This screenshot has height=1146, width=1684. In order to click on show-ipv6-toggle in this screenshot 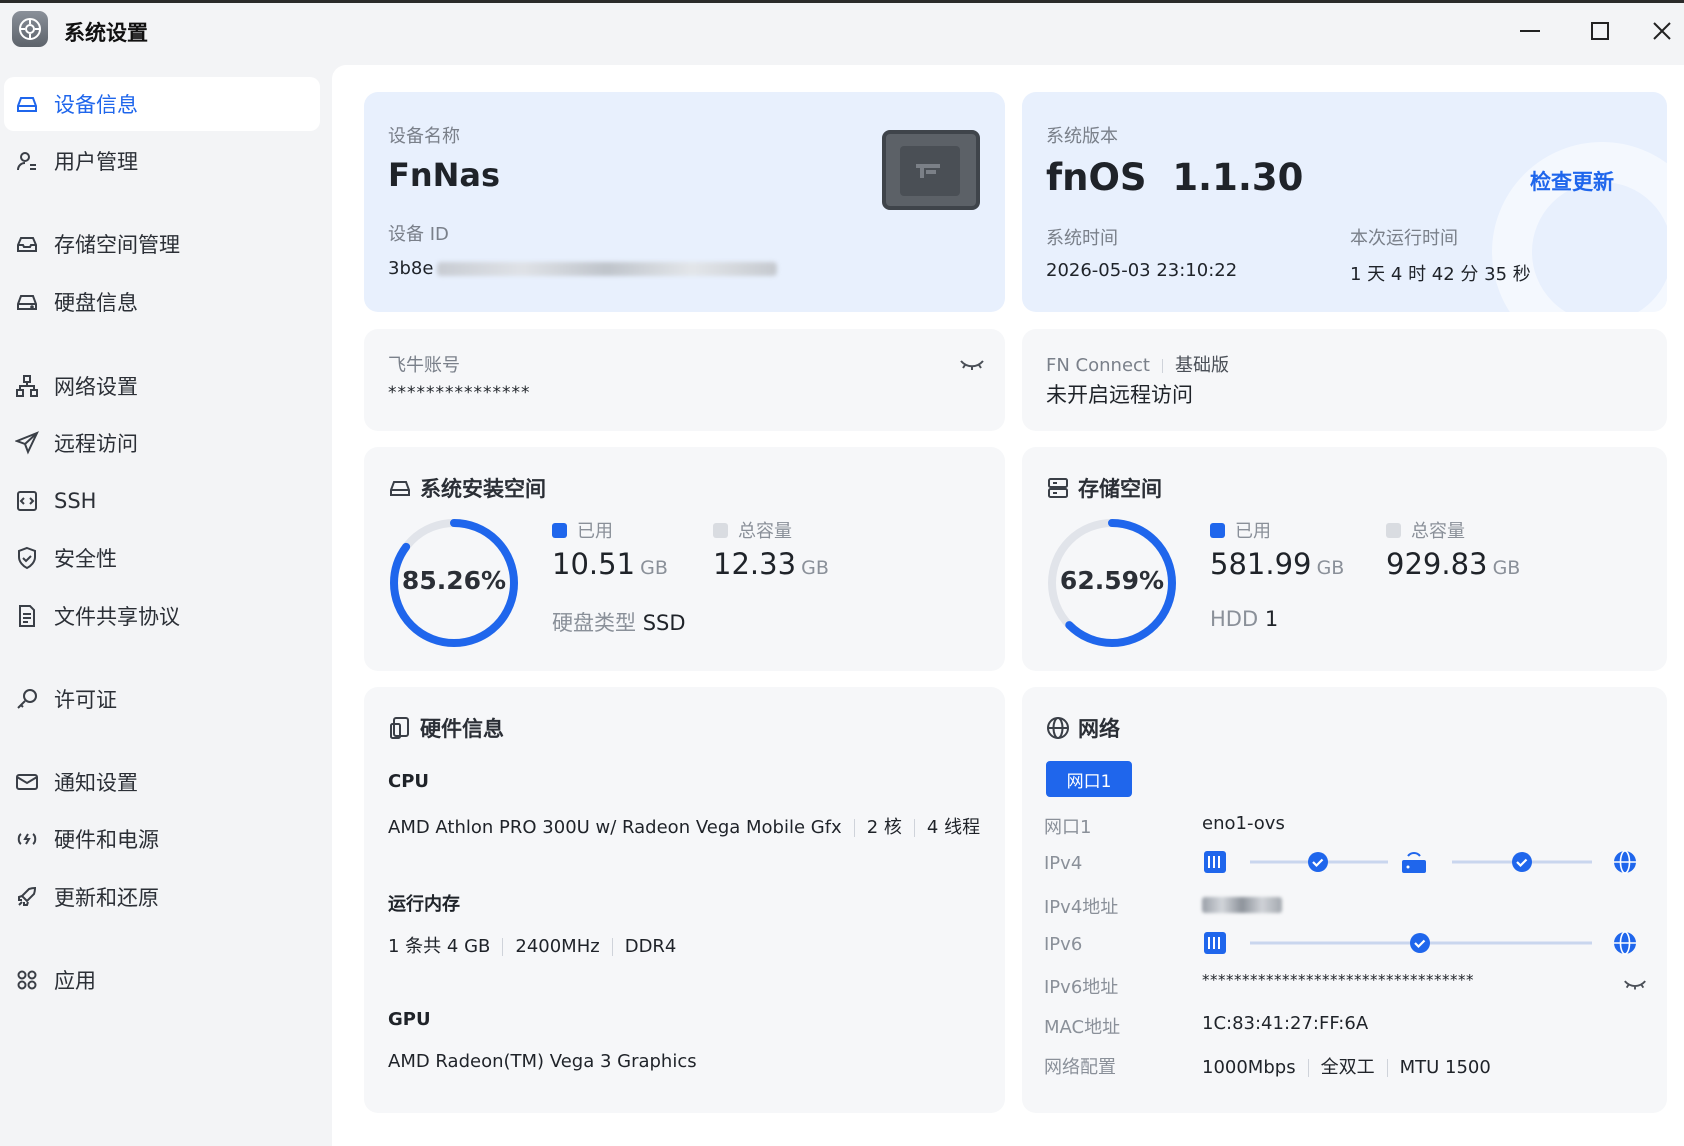, I will do `click(1637, 984)`.